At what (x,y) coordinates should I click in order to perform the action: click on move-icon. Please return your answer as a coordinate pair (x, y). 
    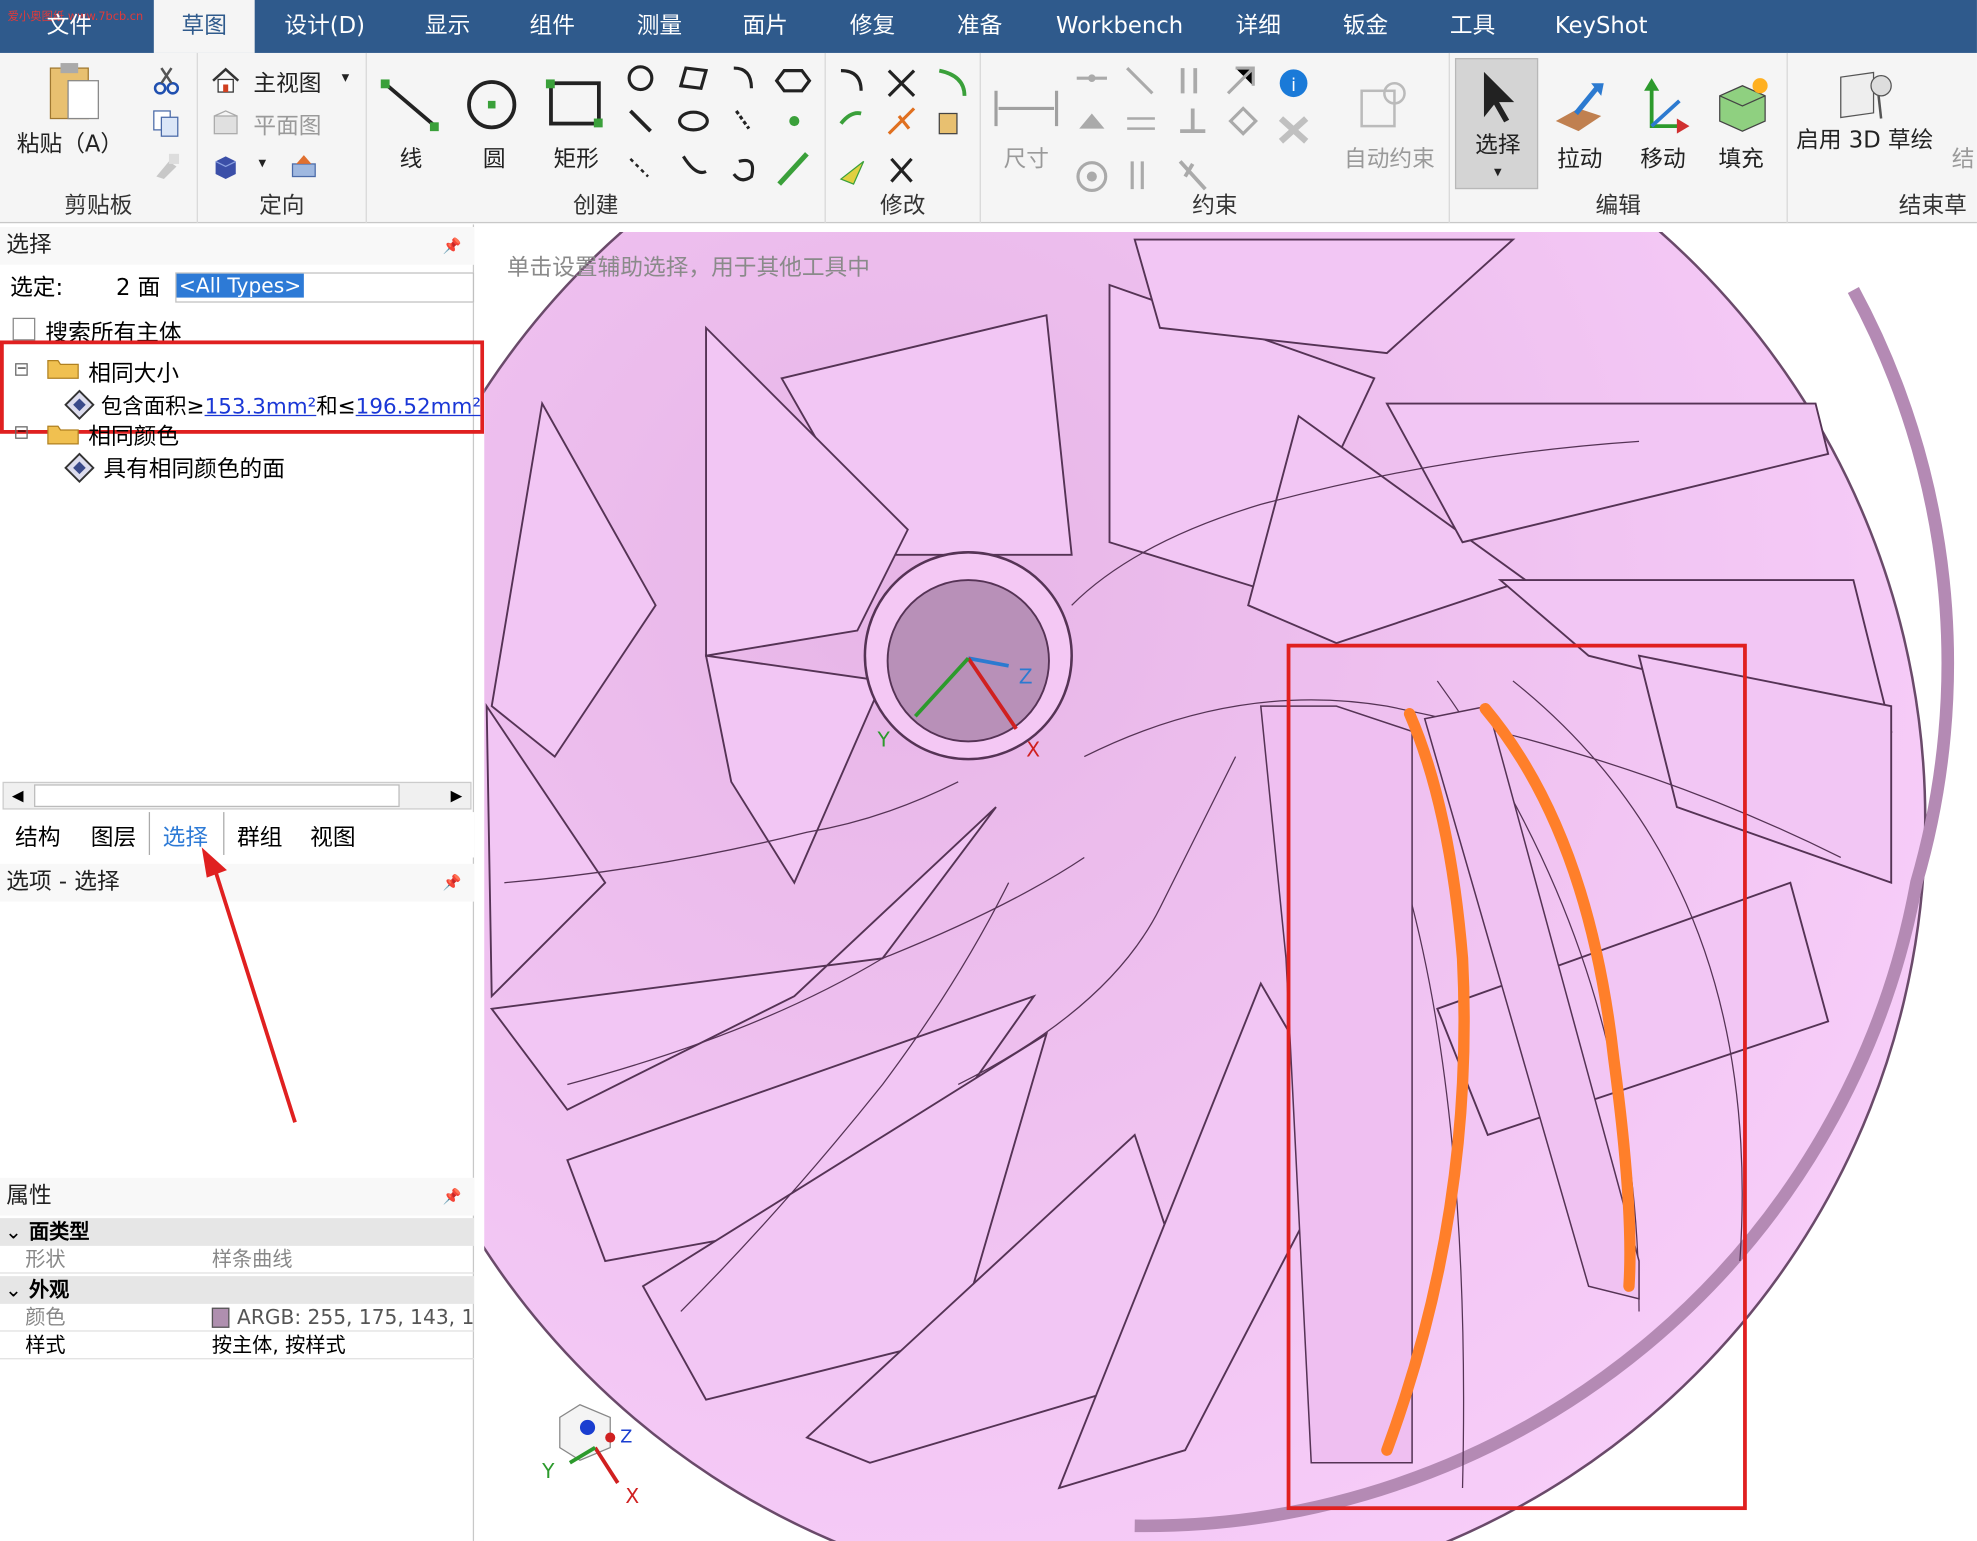
    Looking at the image, I should click on (1663, 106).